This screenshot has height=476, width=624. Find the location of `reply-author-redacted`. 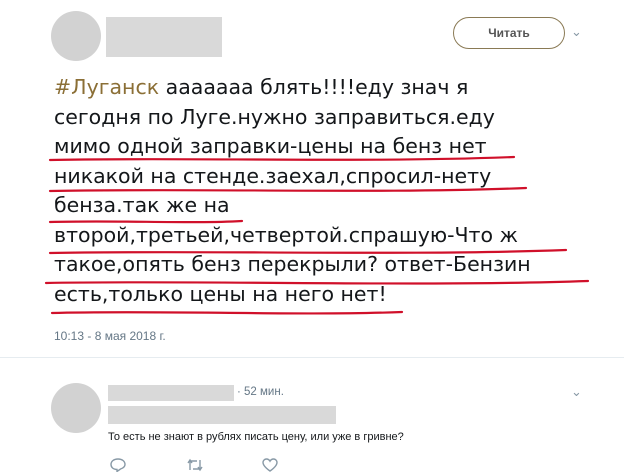

reply-author-redacted is located at coordinates (171, 393).